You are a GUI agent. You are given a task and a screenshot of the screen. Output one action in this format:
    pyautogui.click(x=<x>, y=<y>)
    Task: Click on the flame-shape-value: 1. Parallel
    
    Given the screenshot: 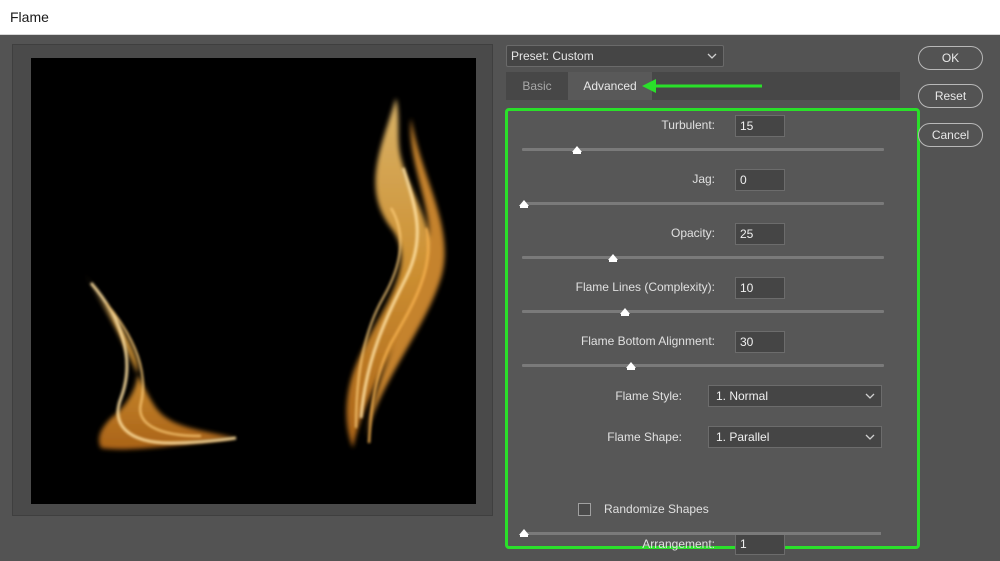 What is the action you would take?
    pyautogui.click(x=743, y=437)
    